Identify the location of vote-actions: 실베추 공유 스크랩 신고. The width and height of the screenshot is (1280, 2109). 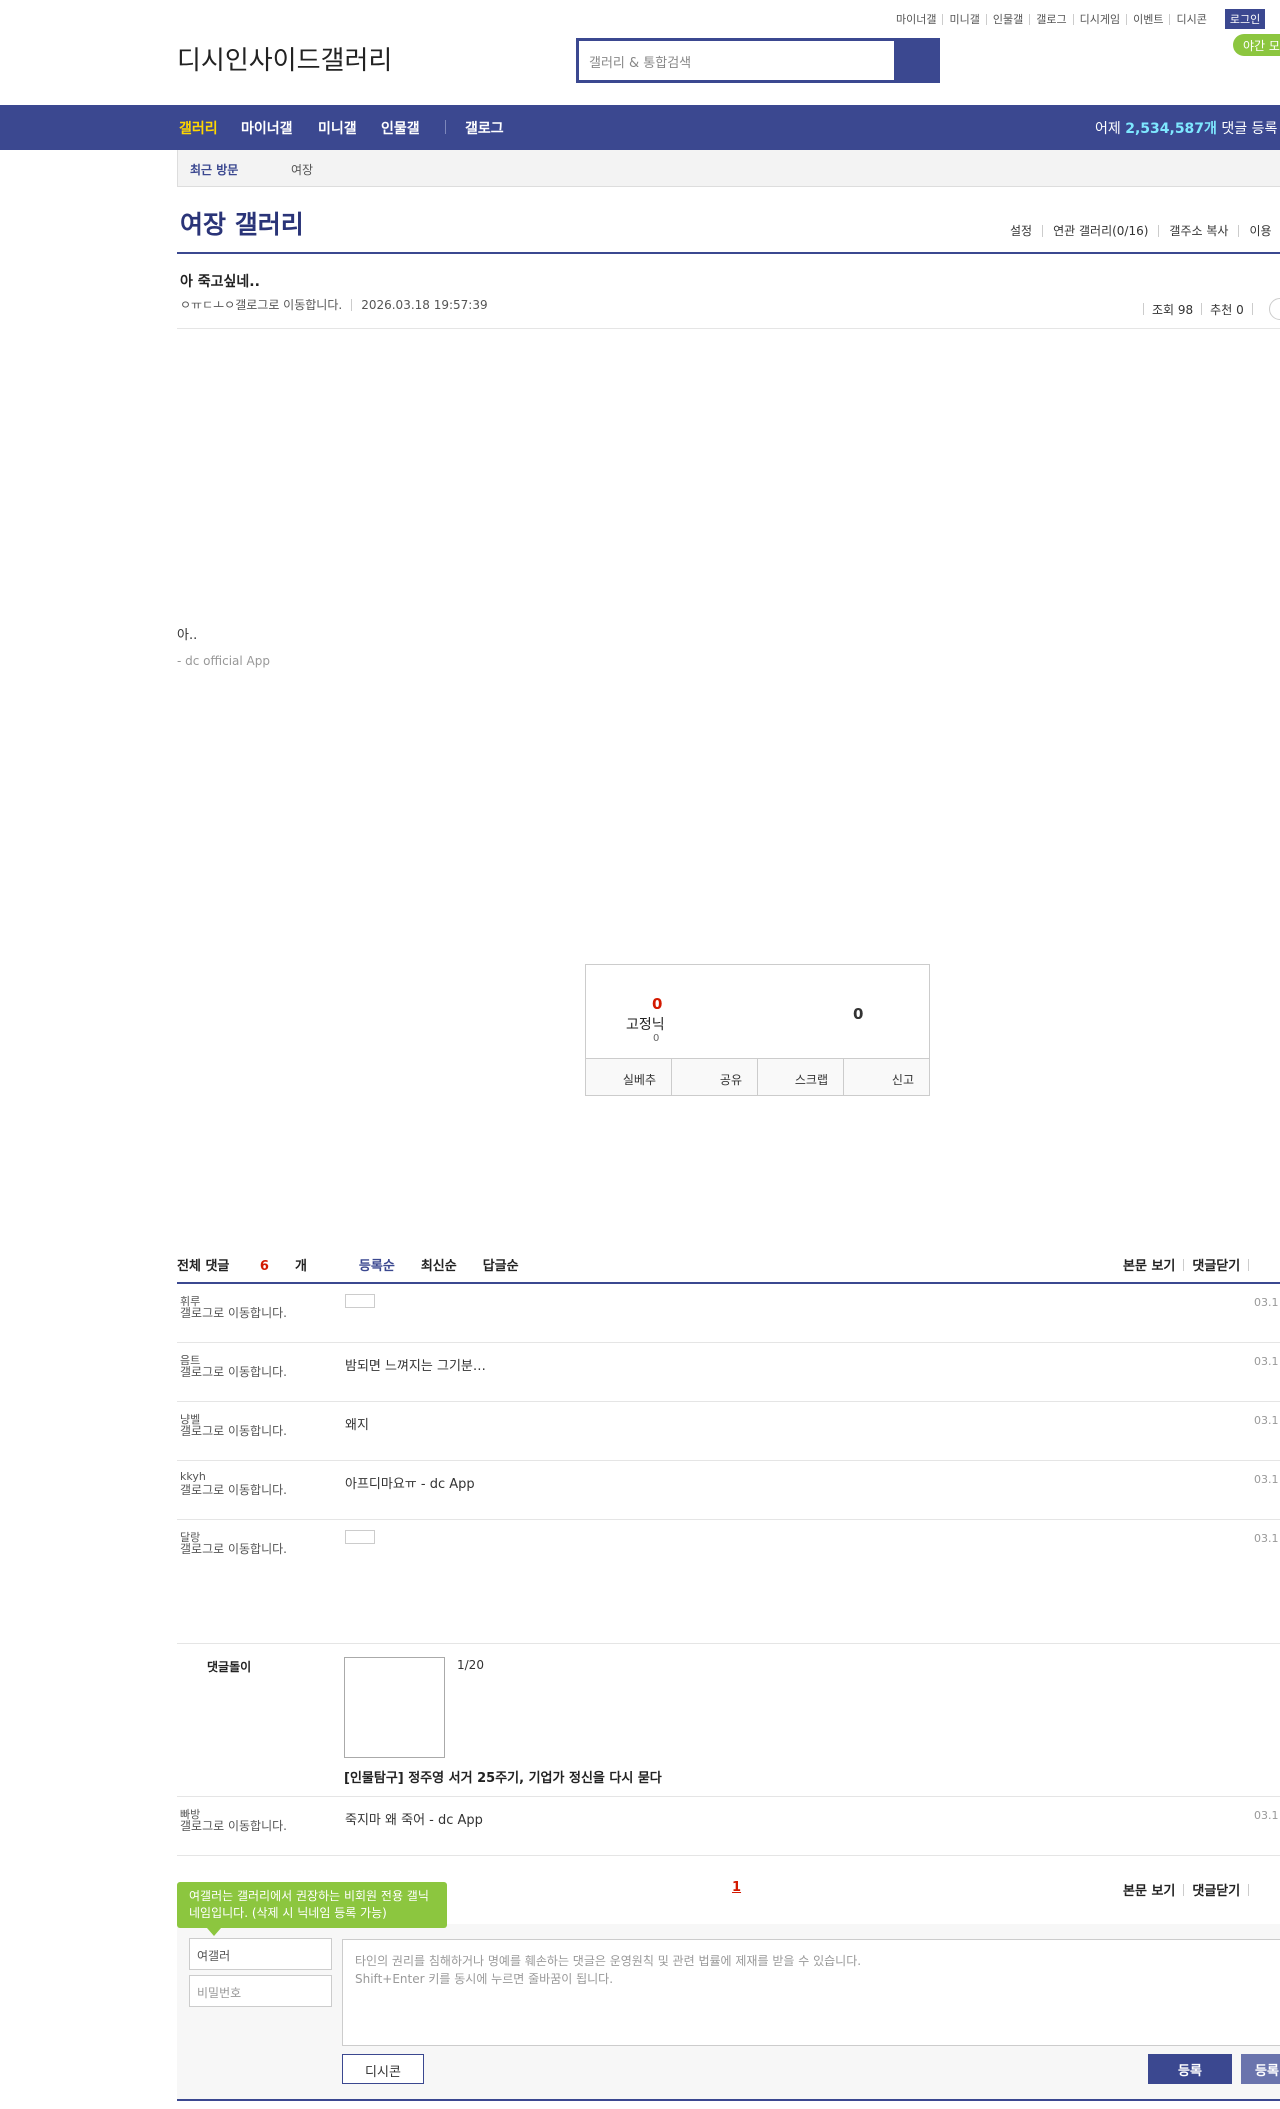
(757, 1076).